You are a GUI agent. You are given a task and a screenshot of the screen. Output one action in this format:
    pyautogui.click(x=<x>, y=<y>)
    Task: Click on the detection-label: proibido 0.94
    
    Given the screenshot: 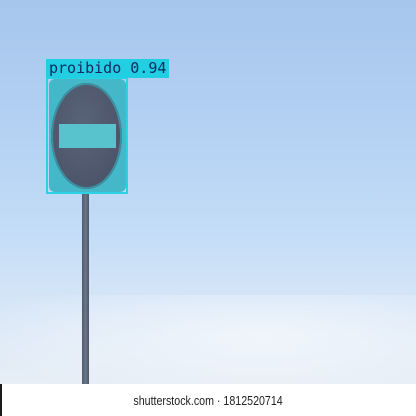 What is the action you would take?
    pyautogui.click(x=108, y=68)
    